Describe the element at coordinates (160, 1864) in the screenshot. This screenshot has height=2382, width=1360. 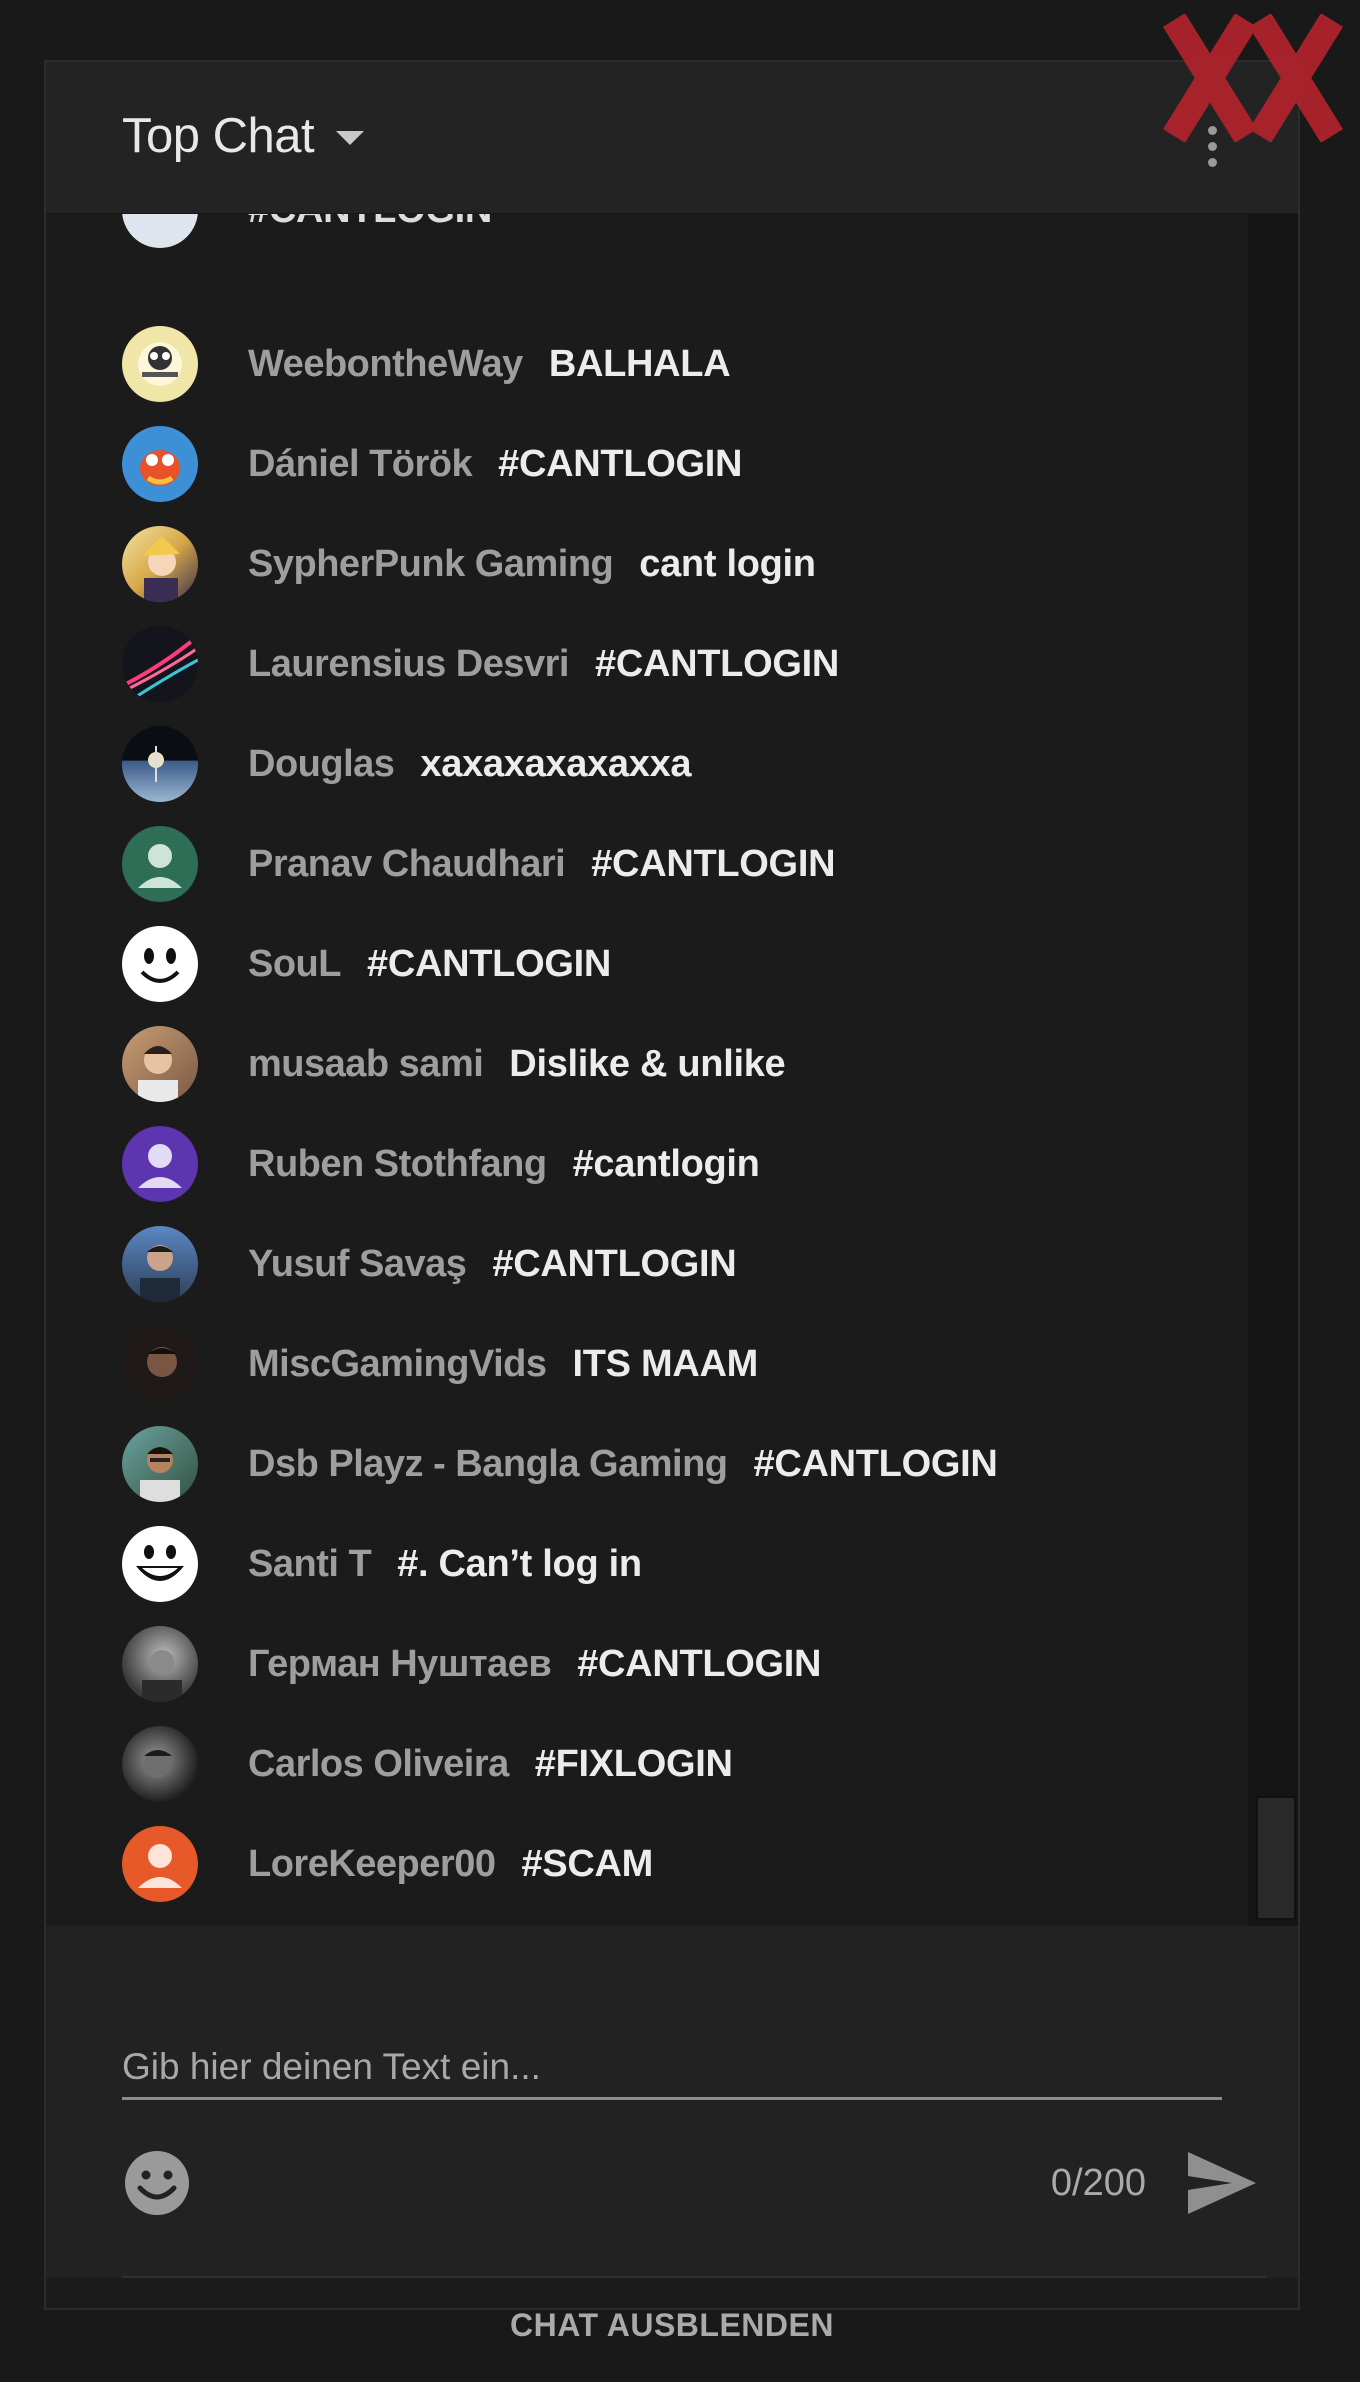
I see `default-user-avatar-orange` at that location.